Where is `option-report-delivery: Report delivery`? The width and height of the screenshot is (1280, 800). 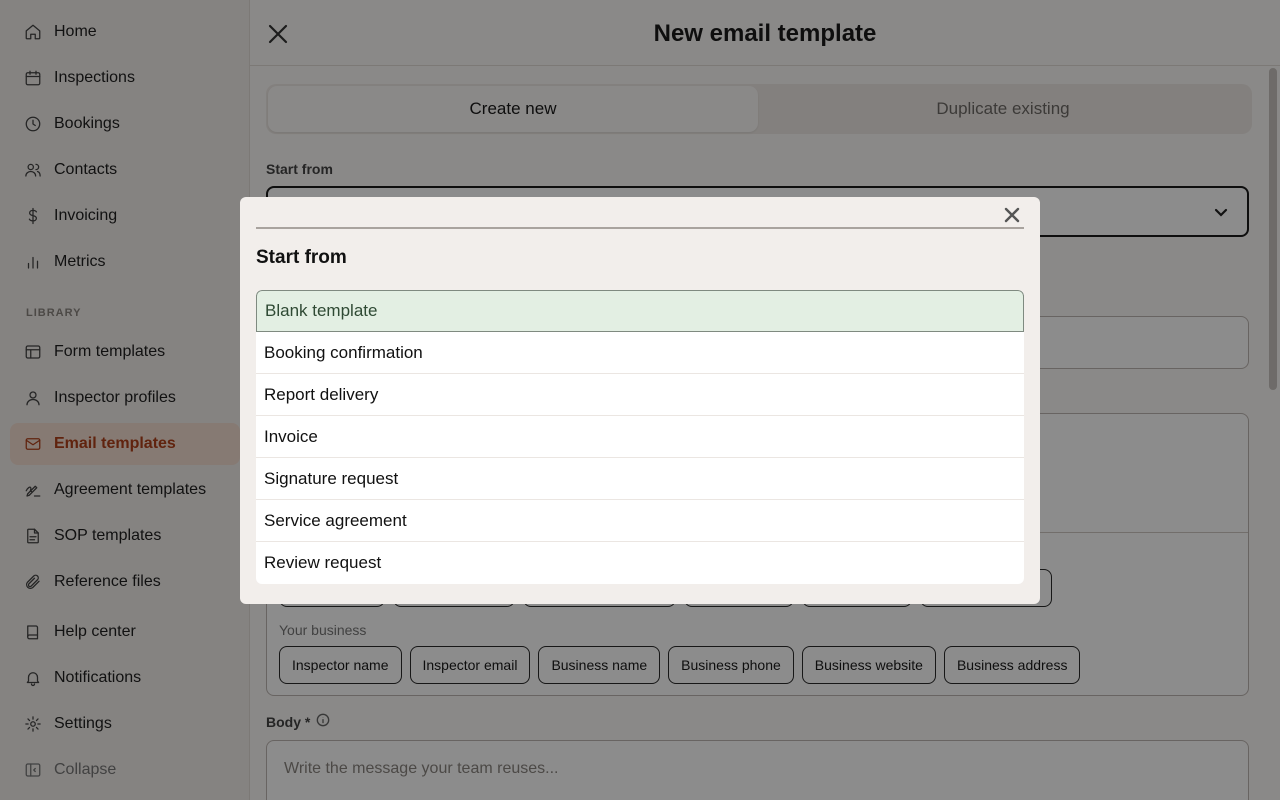
option-report-delivery: Report delivery is located at coordinates (640, 395).